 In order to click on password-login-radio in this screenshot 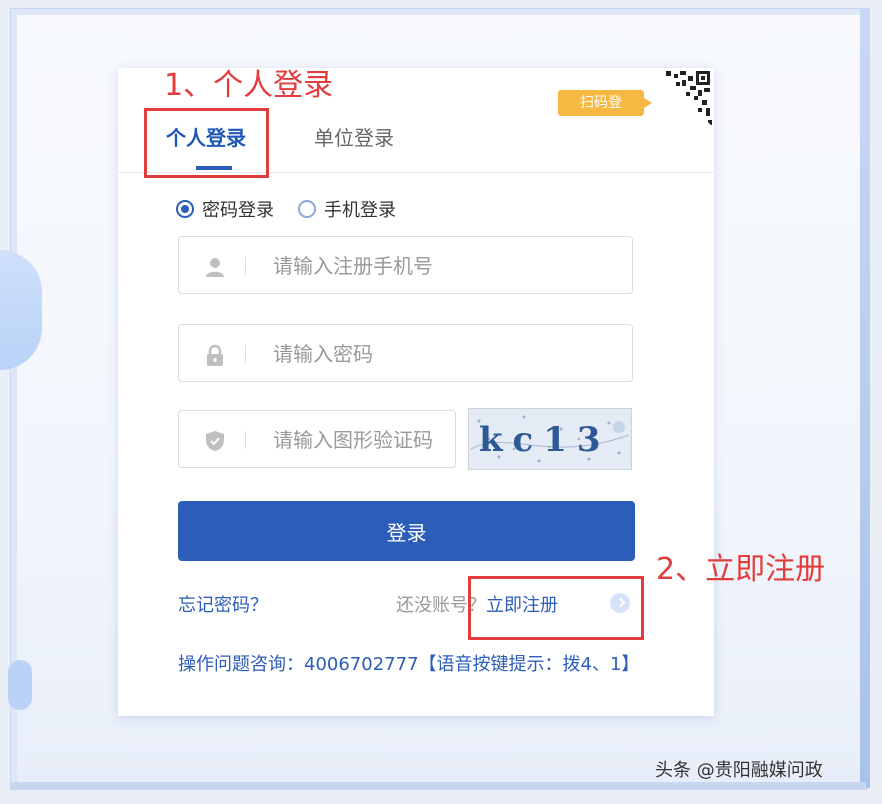, I will do `click(185, 209)`.